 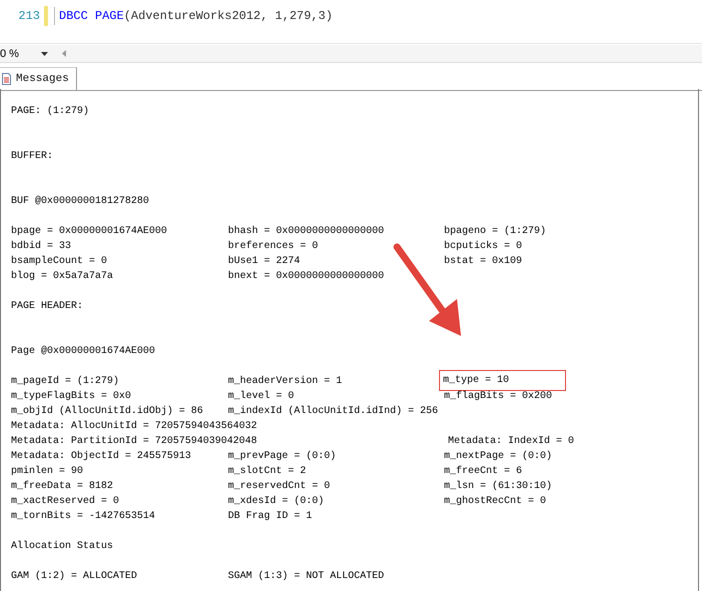 I want to click on message-line: BUFFER:, so click(x=32, y=156).